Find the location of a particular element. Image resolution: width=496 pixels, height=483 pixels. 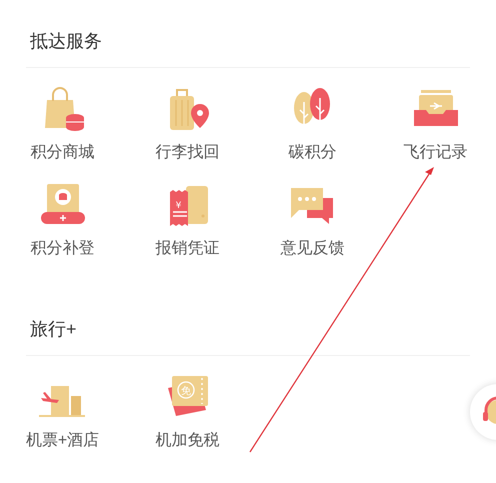

service-label: 行李找回 is located at coordinates (188, 153).